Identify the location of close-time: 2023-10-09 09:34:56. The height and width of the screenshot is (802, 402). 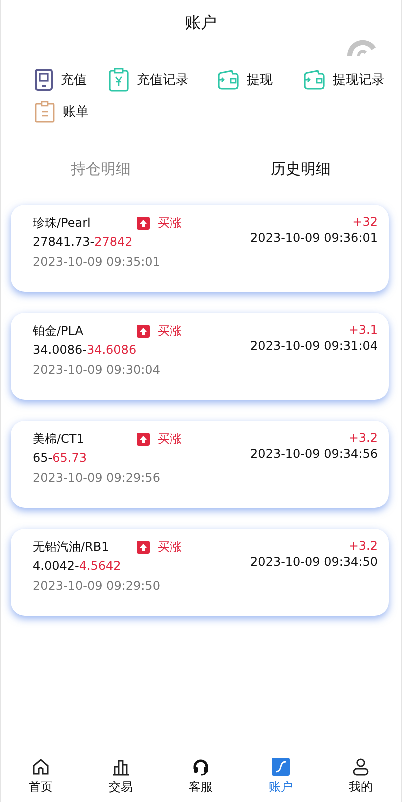
(314, 454).